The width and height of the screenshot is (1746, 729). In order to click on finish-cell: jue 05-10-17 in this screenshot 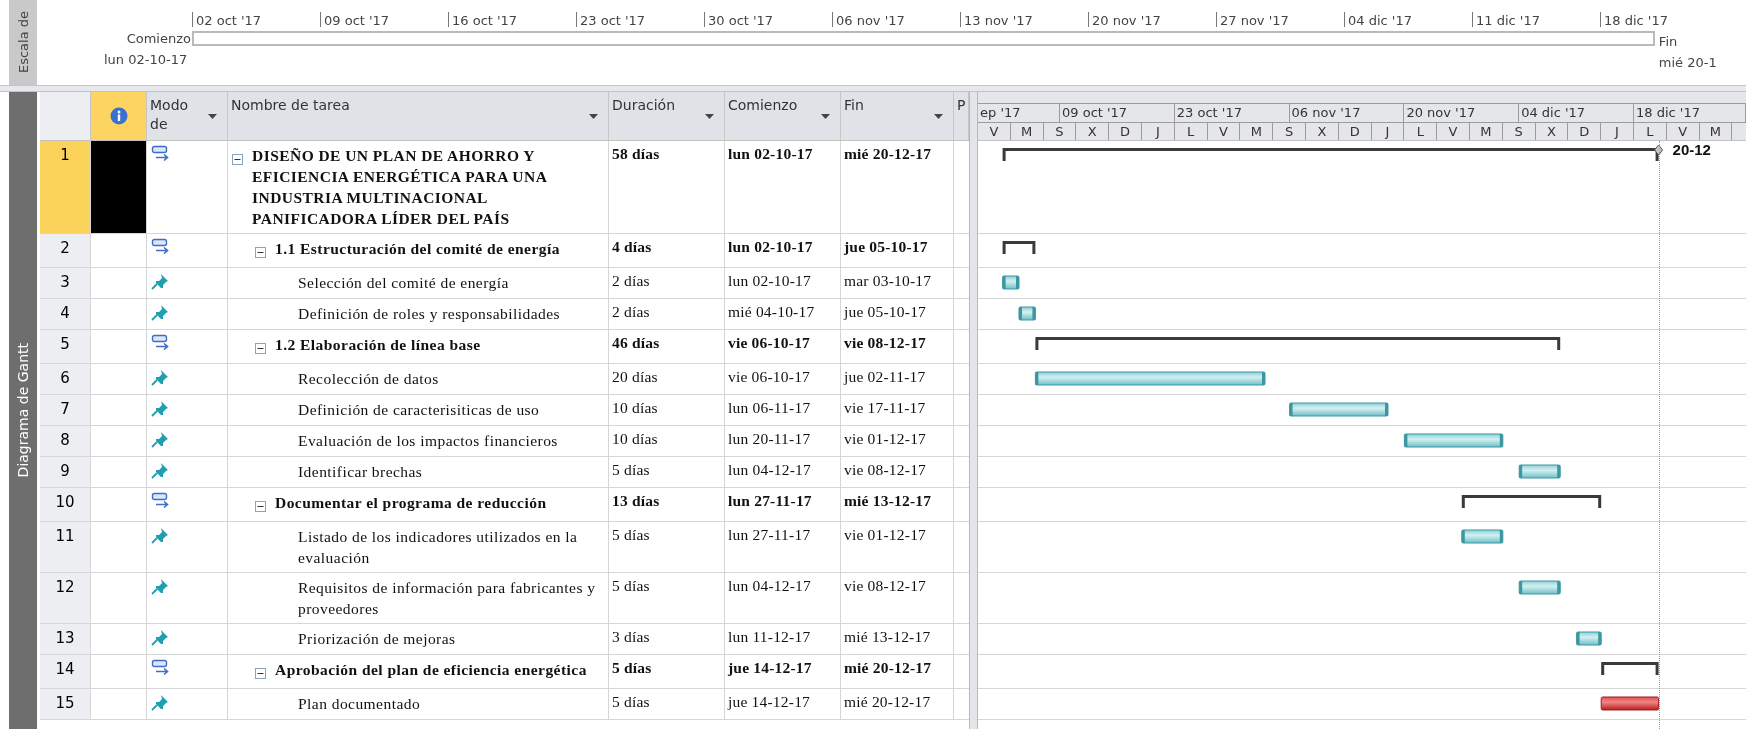, I will do `click(897, 314)`.